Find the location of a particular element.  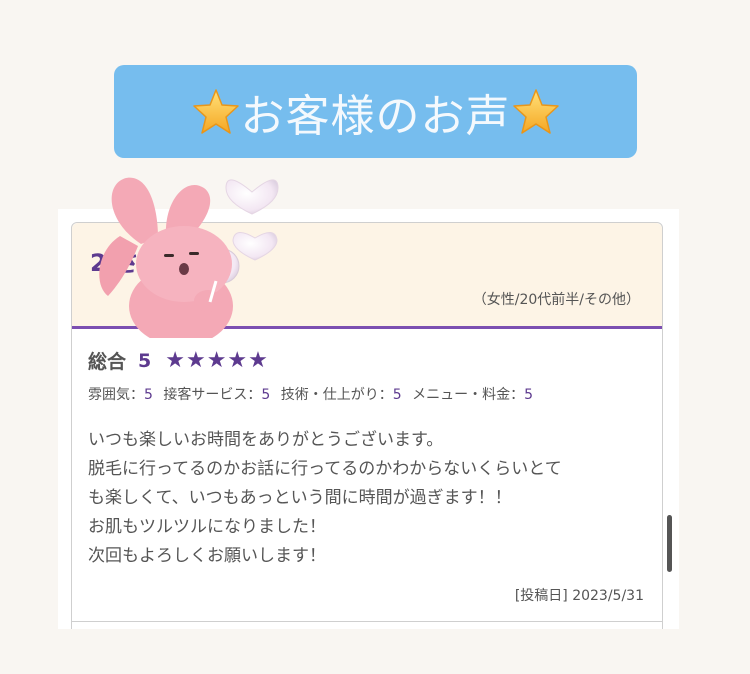

divider is located at coordinates (367, 621).